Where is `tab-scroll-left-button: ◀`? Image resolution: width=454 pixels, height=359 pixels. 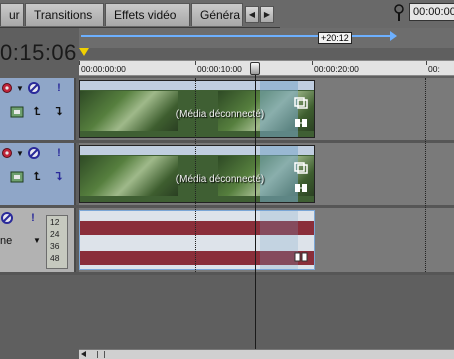 tab-scroll-left-button: ◀ is located at coordinates (252, 14).